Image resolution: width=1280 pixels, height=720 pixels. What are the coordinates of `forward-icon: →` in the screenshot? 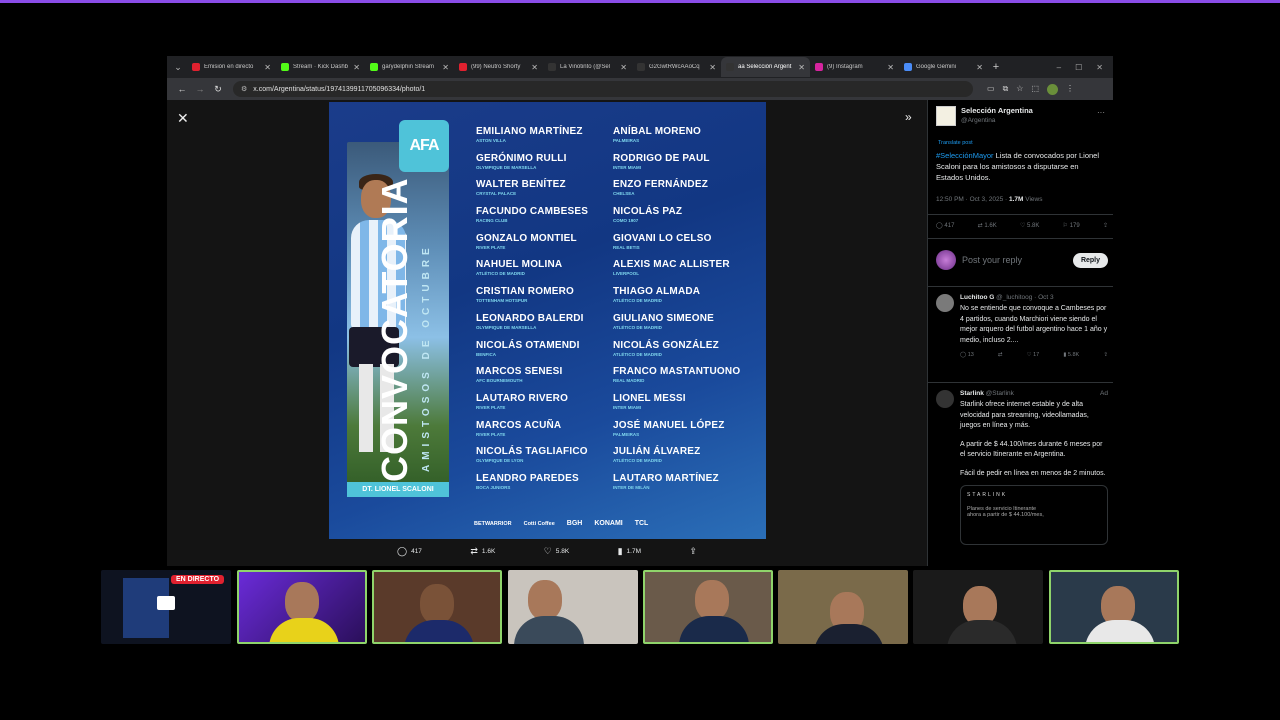 It's located at (200, 89).